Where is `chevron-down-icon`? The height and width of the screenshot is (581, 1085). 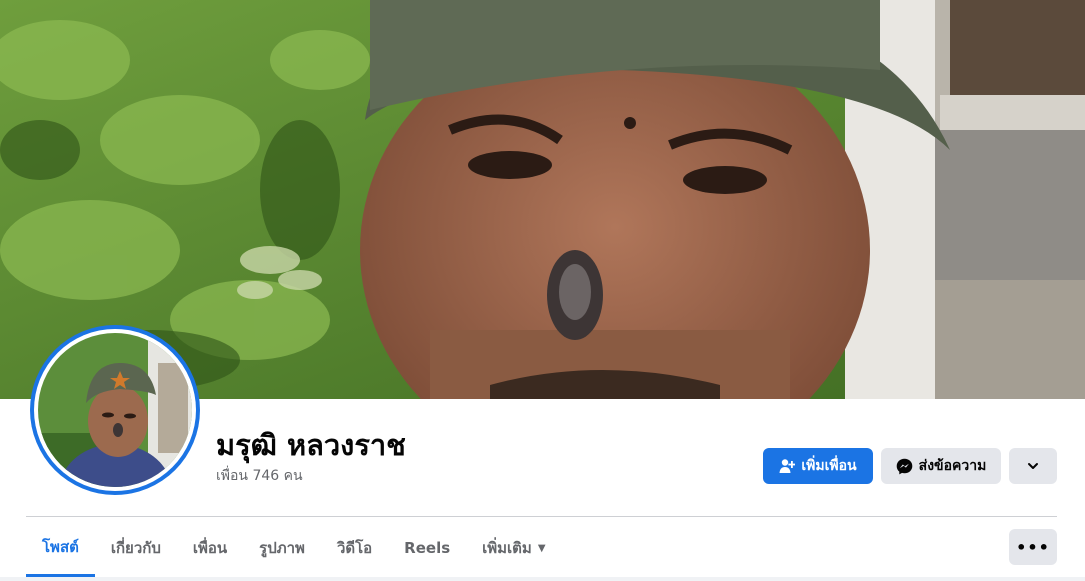
chevron-down-icon is located at coordinates (1033, 466).